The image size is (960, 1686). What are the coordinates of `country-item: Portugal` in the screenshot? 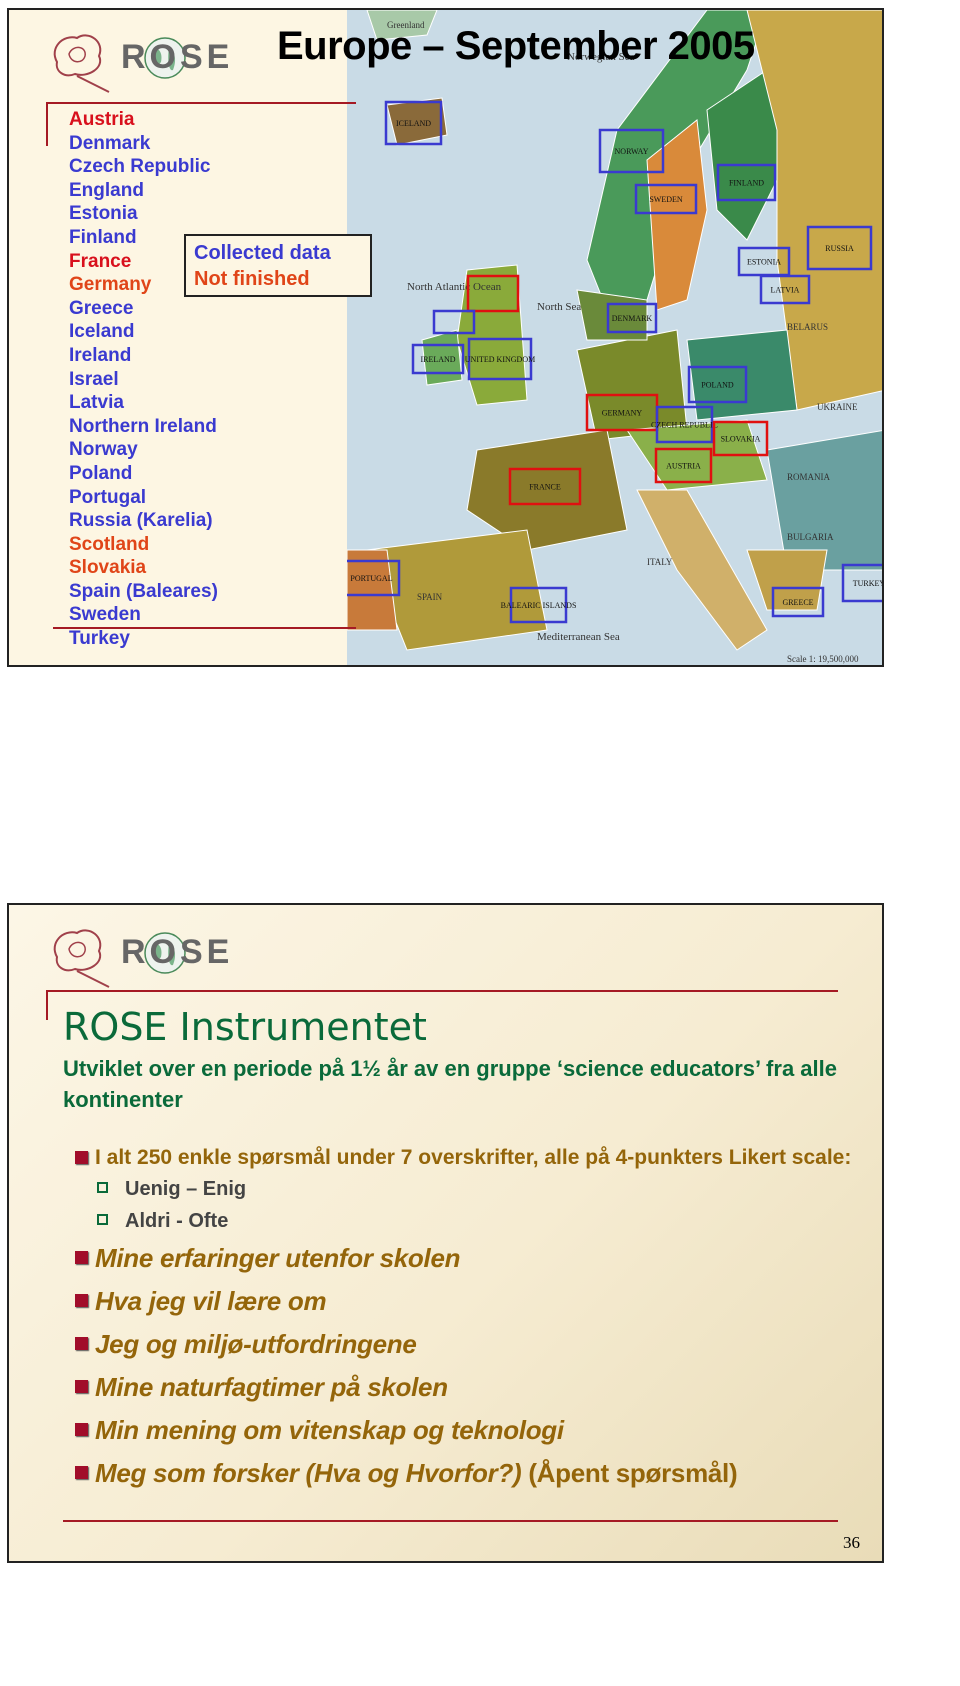 It's located at (108, 497).